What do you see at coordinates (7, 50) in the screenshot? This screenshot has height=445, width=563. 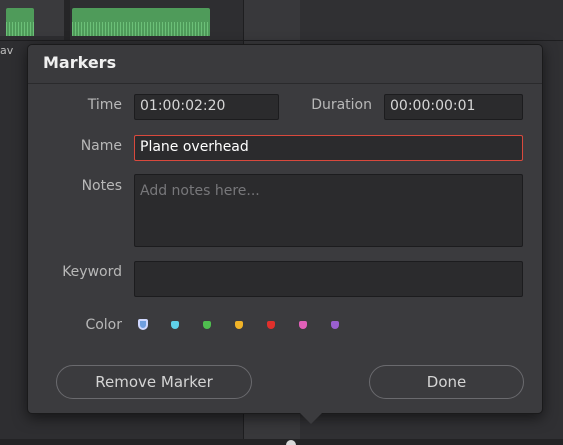 I see `track-label: av` at bounding box center [7, 50].